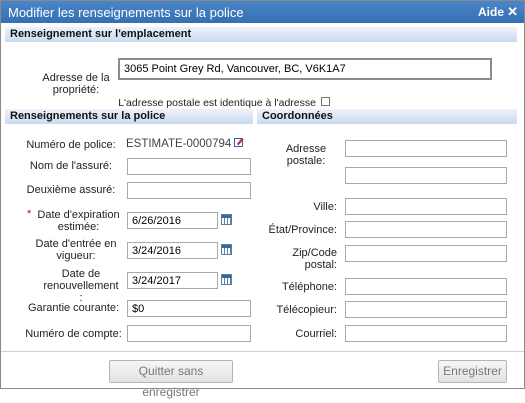  What do you see at coordinates (262, 351) in the screenshot?
I see `footer-divider` at bounding box center [262, 351].